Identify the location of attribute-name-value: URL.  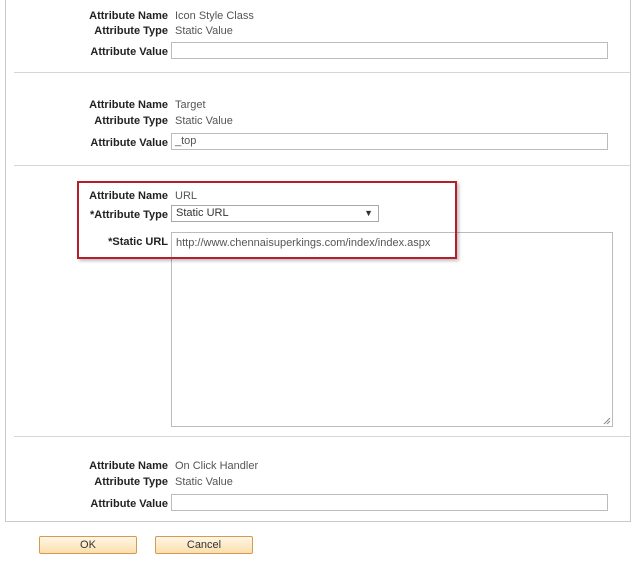
(186, 196).